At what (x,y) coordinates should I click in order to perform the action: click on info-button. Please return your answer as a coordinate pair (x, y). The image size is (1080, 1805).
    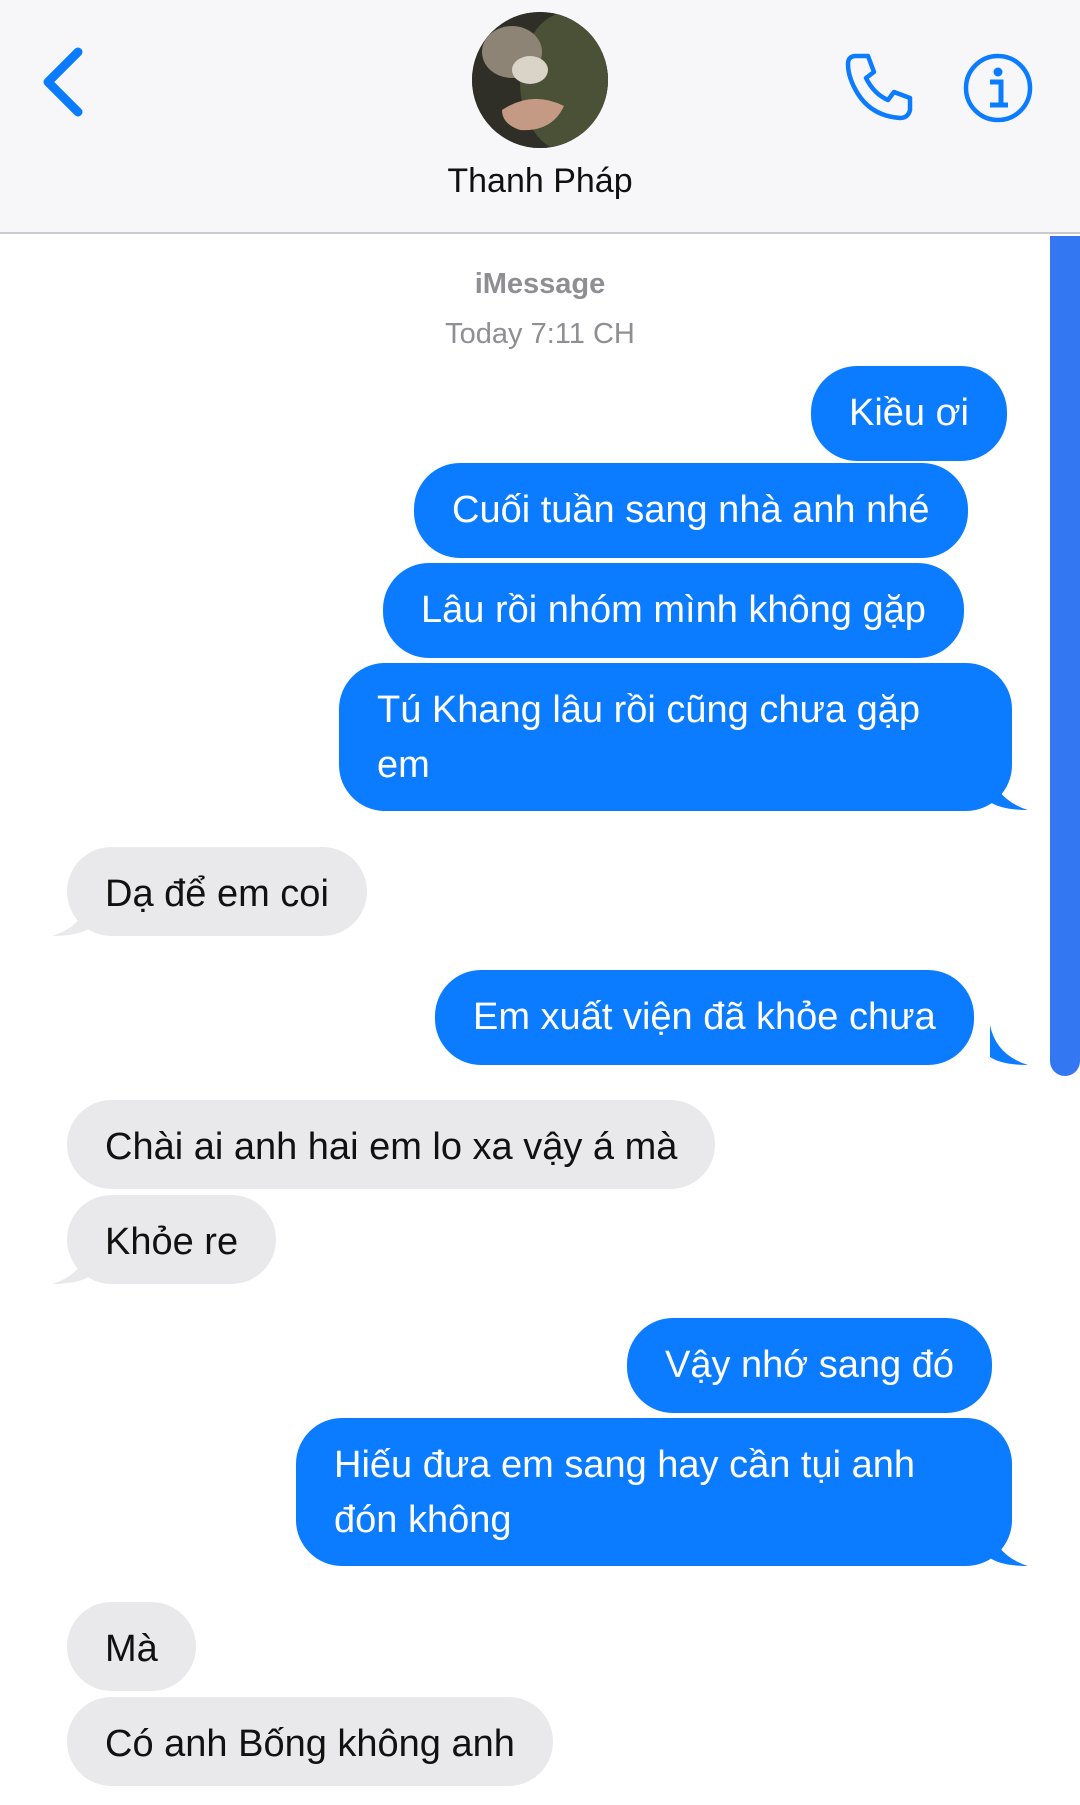
    Looking at the image, I should click on (998, 88).